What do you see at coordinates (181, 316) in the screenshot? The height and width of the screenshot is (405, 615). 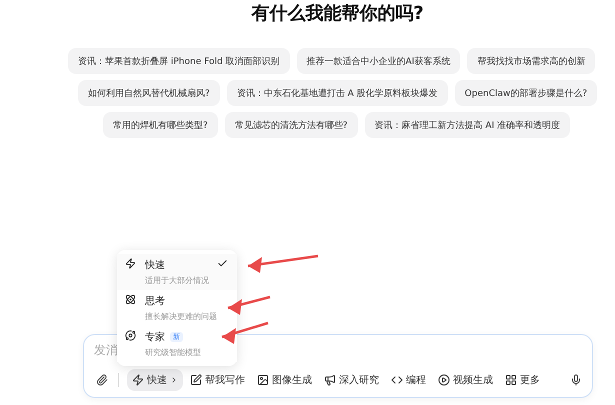 I see `option-description: 擅长解决更难的问题` at bounding box center [181, 316].